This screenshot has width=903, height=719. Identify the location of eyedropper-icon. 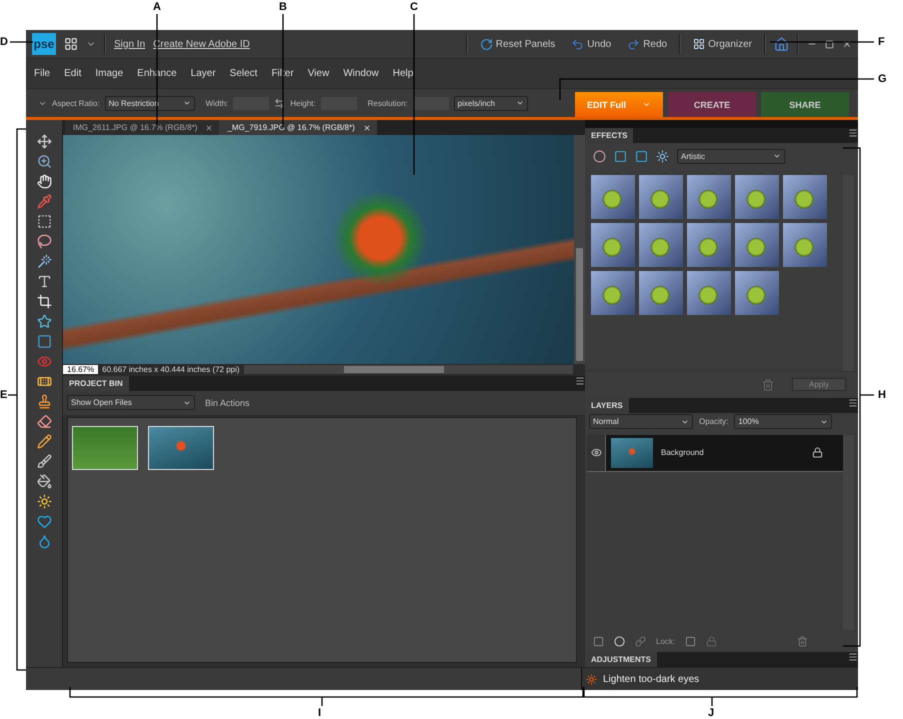
(44, 201).